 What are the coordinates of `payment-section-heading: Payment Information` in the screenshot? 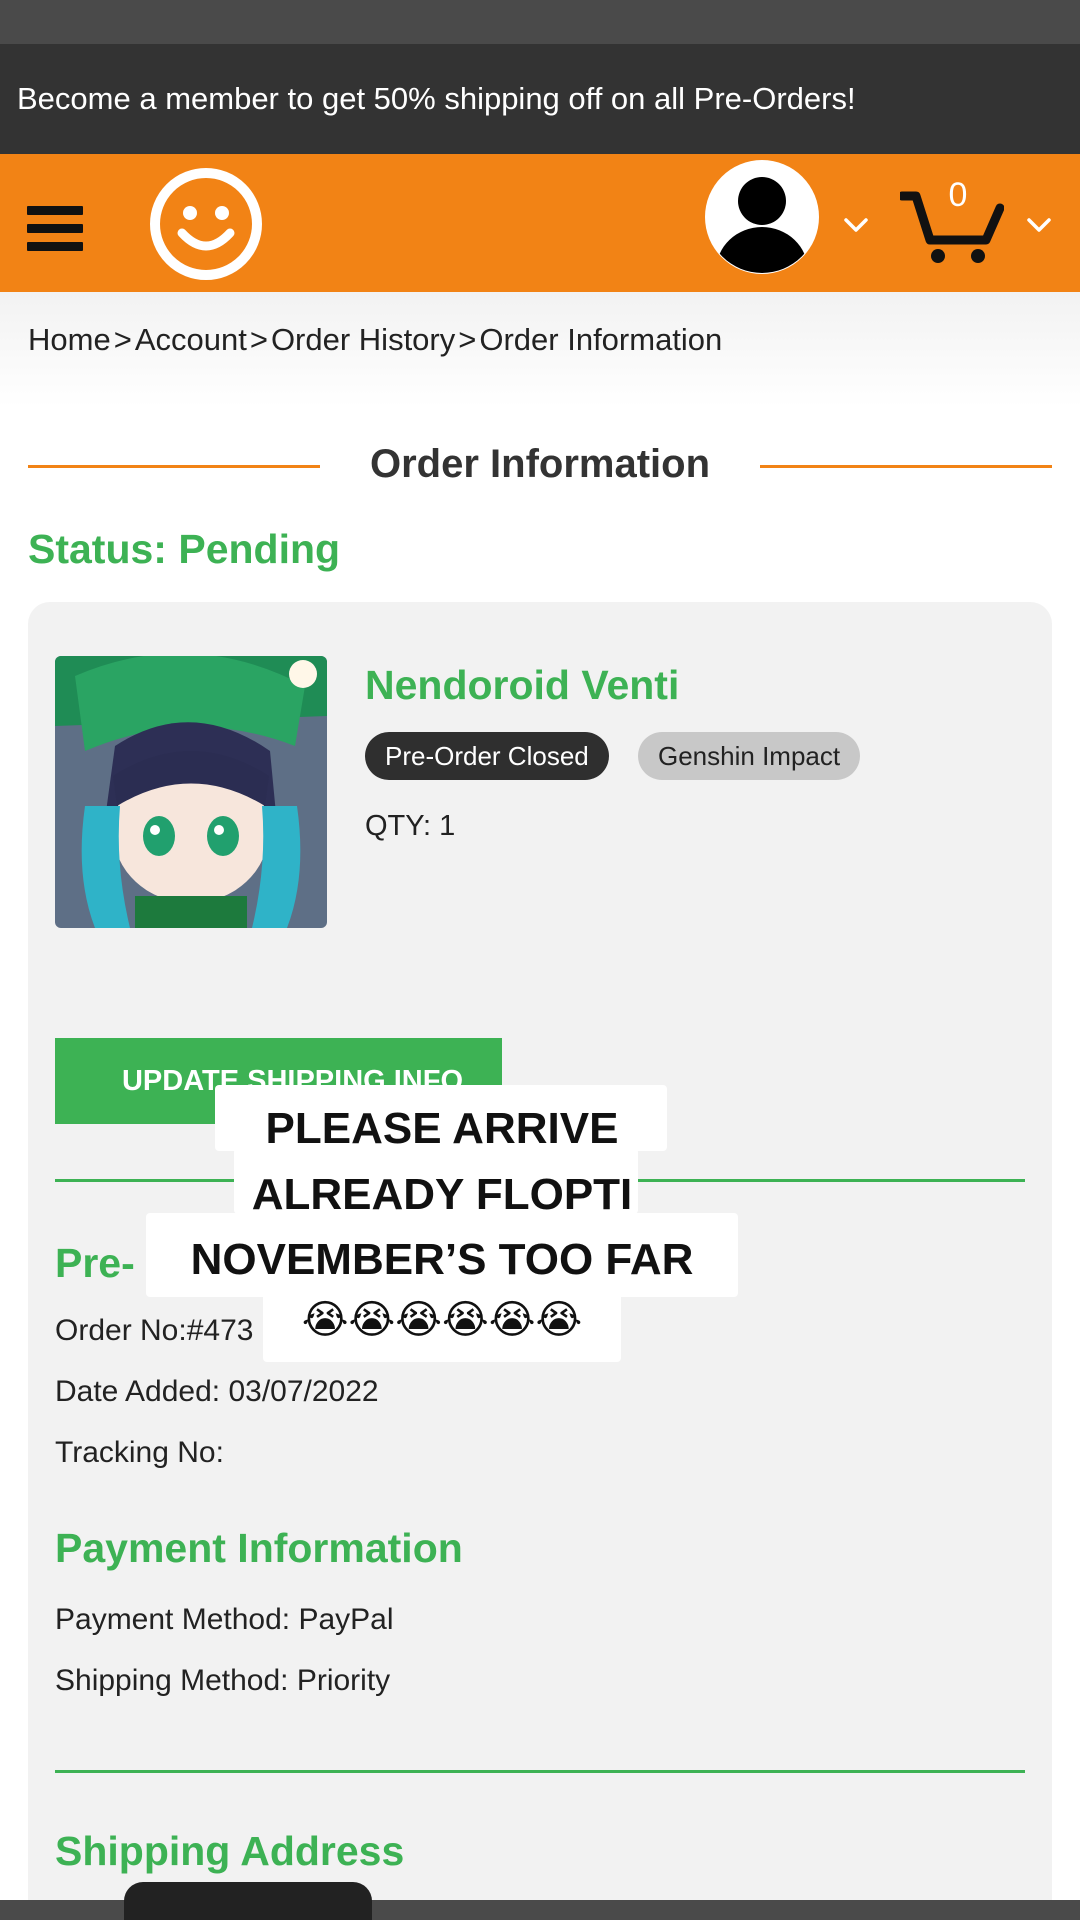 It's located at (259, 1548).